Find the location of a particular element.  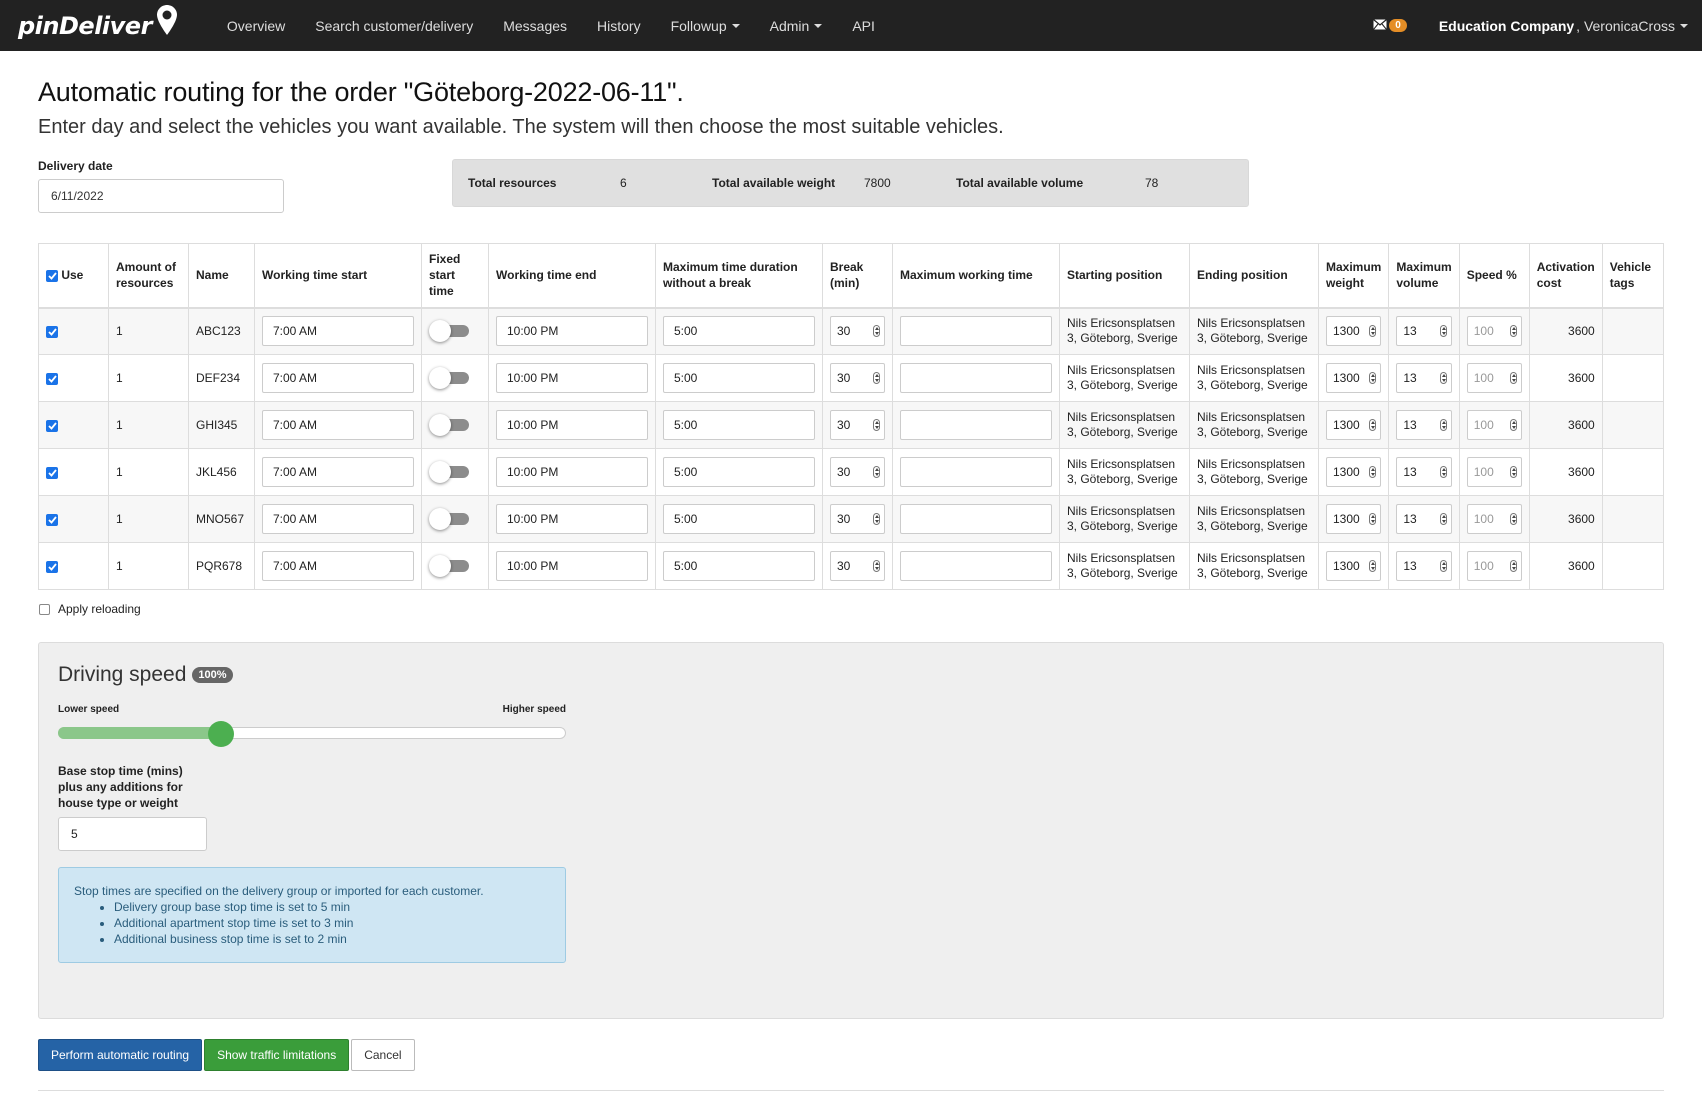

nav-admin: Admin is located at coordinates (796, 25).